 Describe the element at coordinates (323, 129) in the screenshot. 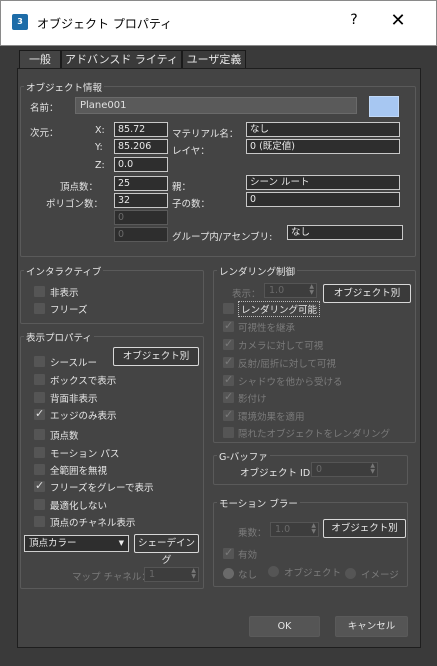

I see `material-value: なし` at that location.